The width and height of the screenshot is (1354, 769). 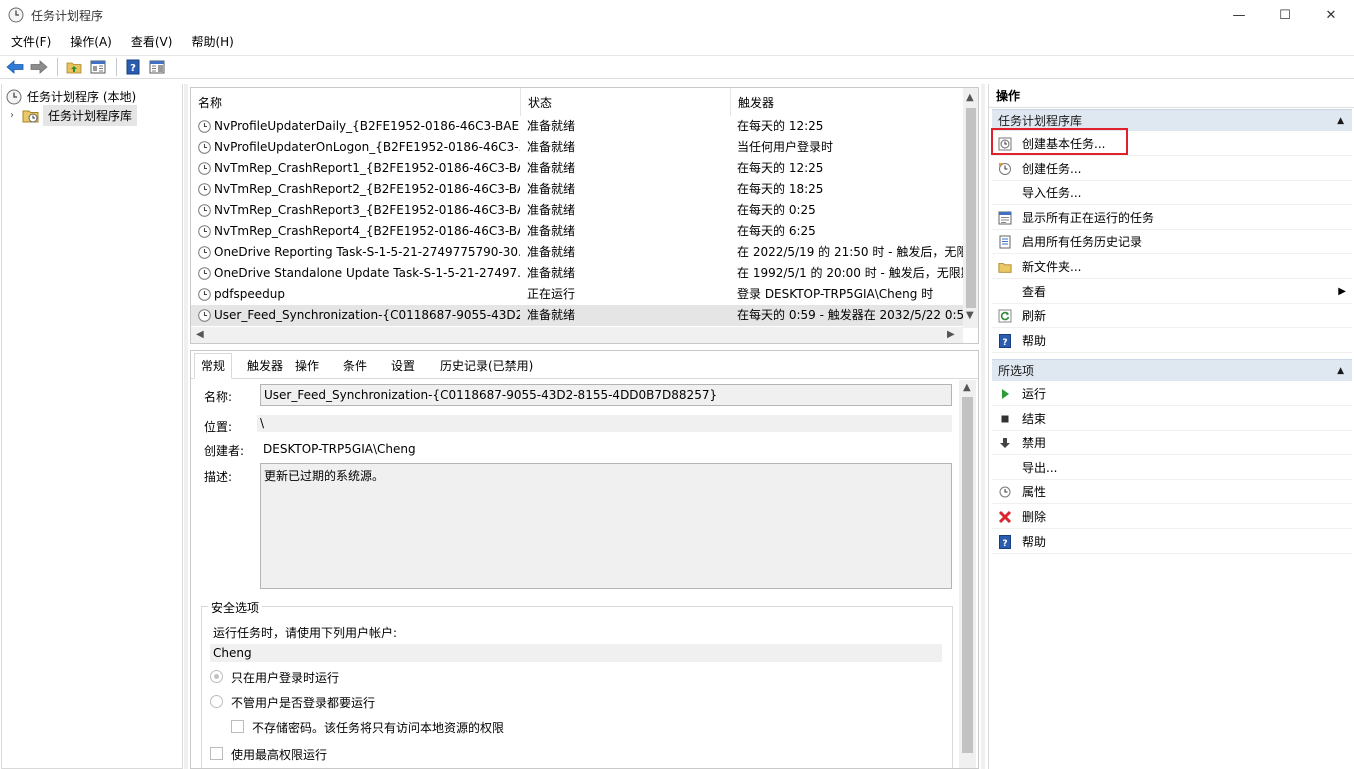 I want to click on help-toolbar-button: ?, so click(x=133, y=67).